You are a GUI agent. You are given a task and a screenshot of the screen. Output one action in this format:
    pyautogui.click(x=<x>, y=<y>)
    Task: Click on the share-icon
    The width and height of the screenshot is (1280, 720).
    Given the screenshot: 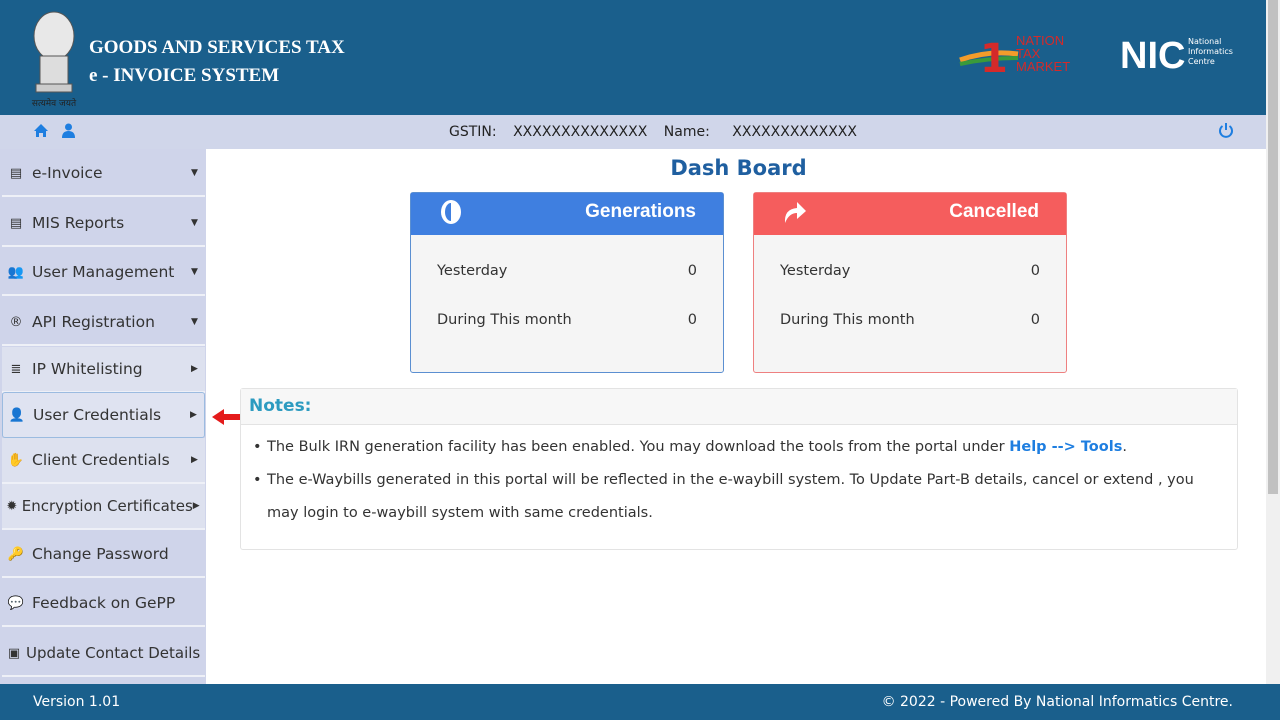 What is the action you would take?
    pyautogui.click(x=795, y=215)
    